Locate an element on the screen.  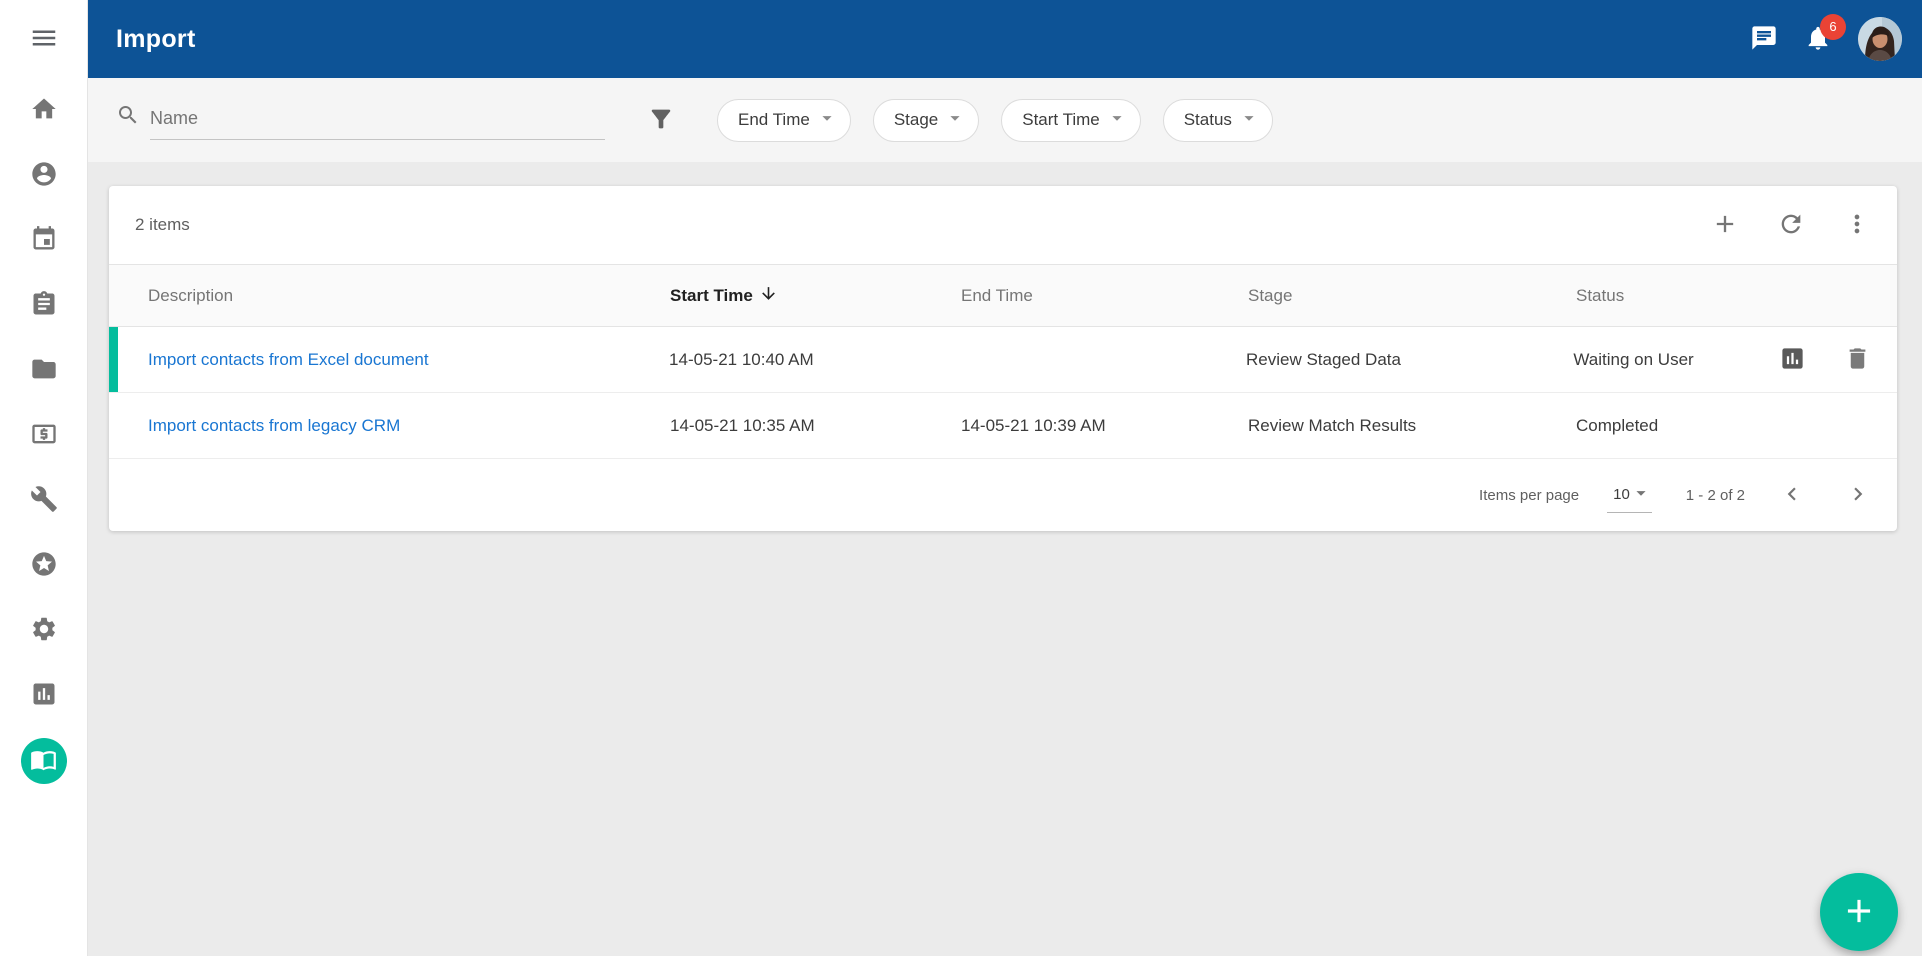
refresh-button is located at coordinates (1791, 225).